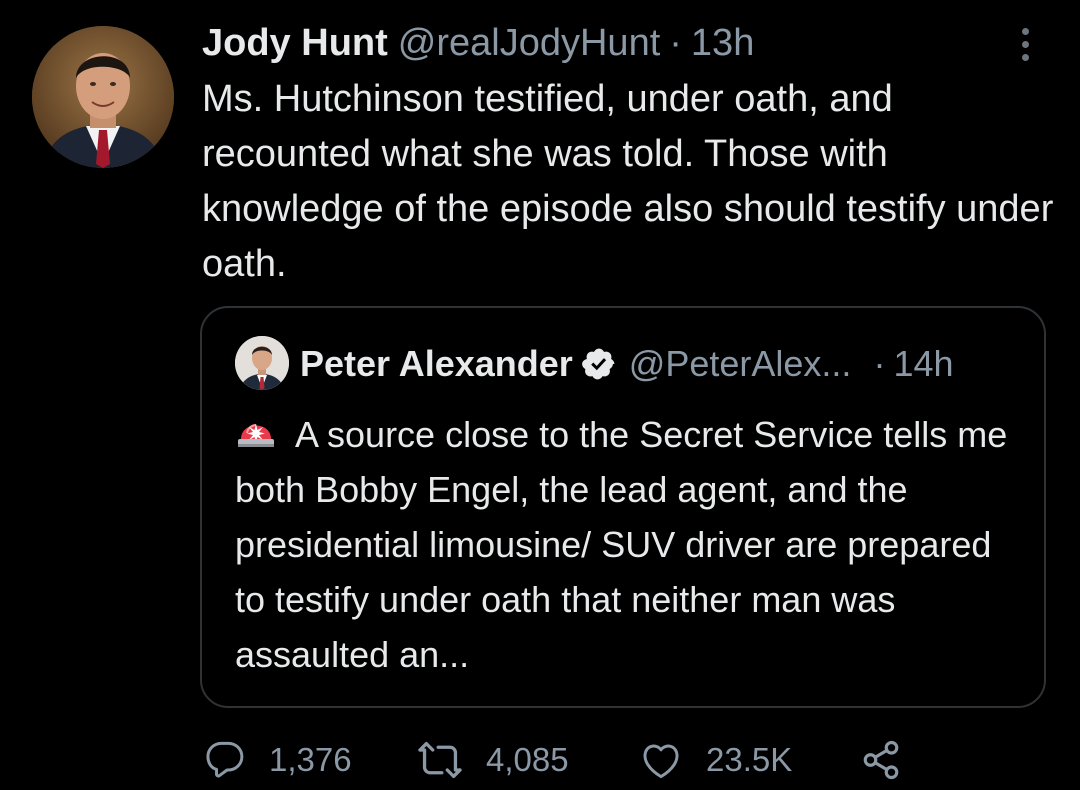  Describe the element at coordinates (627, 364) in the screenshot. I see `quoted-tweet-header: Peter Alexander @PeterAlex... · 14h` at that location.